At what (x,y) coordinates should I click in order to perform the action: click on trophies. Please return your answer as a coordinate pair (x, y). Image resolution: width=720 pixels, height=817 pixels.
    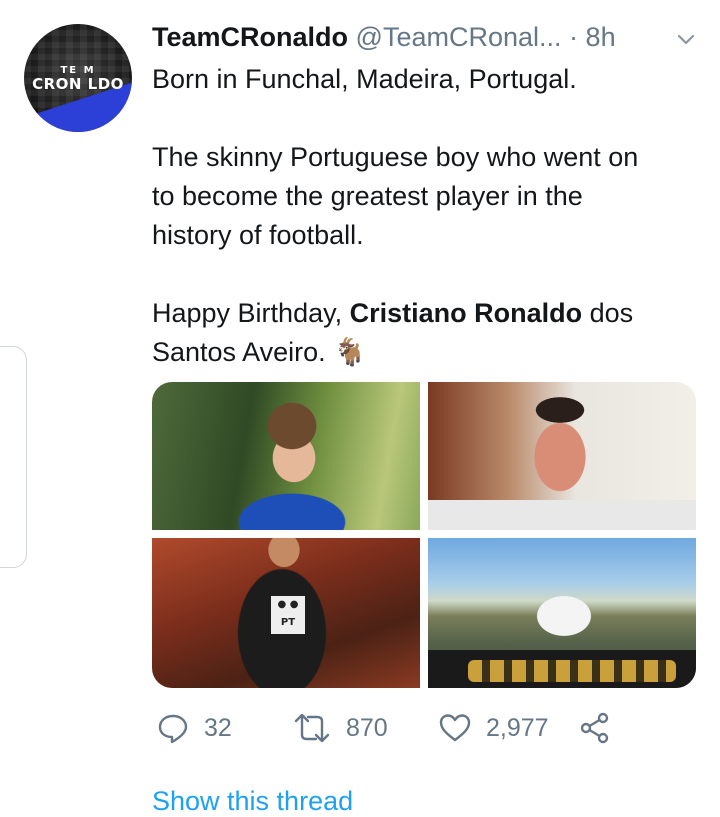
    Looking at the image, I should click on (572, 671).